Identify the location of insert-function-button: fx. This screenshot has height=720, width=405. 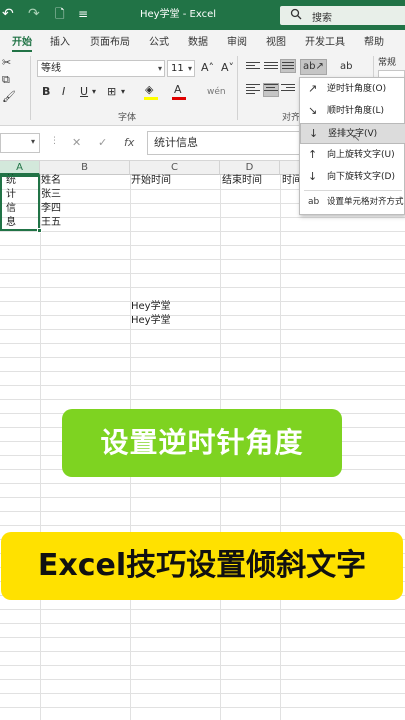
(129, 142).